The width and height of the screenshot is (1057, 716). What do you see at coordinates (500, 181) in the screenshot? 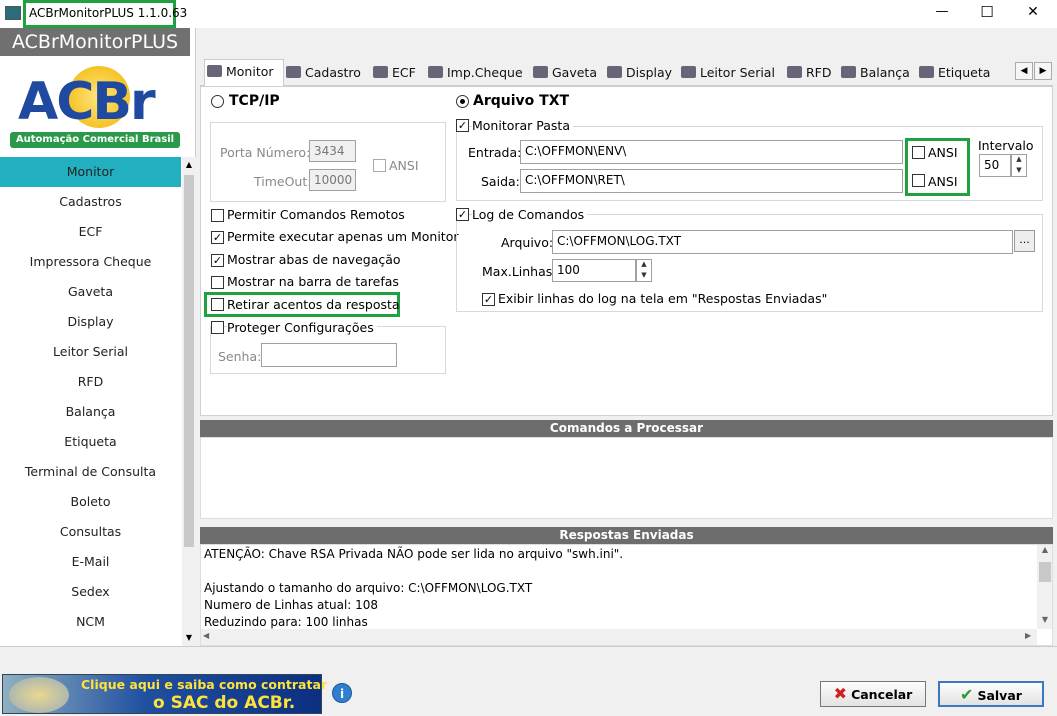
I see `saida-label: Saida:` at bounding box center [500, 181].